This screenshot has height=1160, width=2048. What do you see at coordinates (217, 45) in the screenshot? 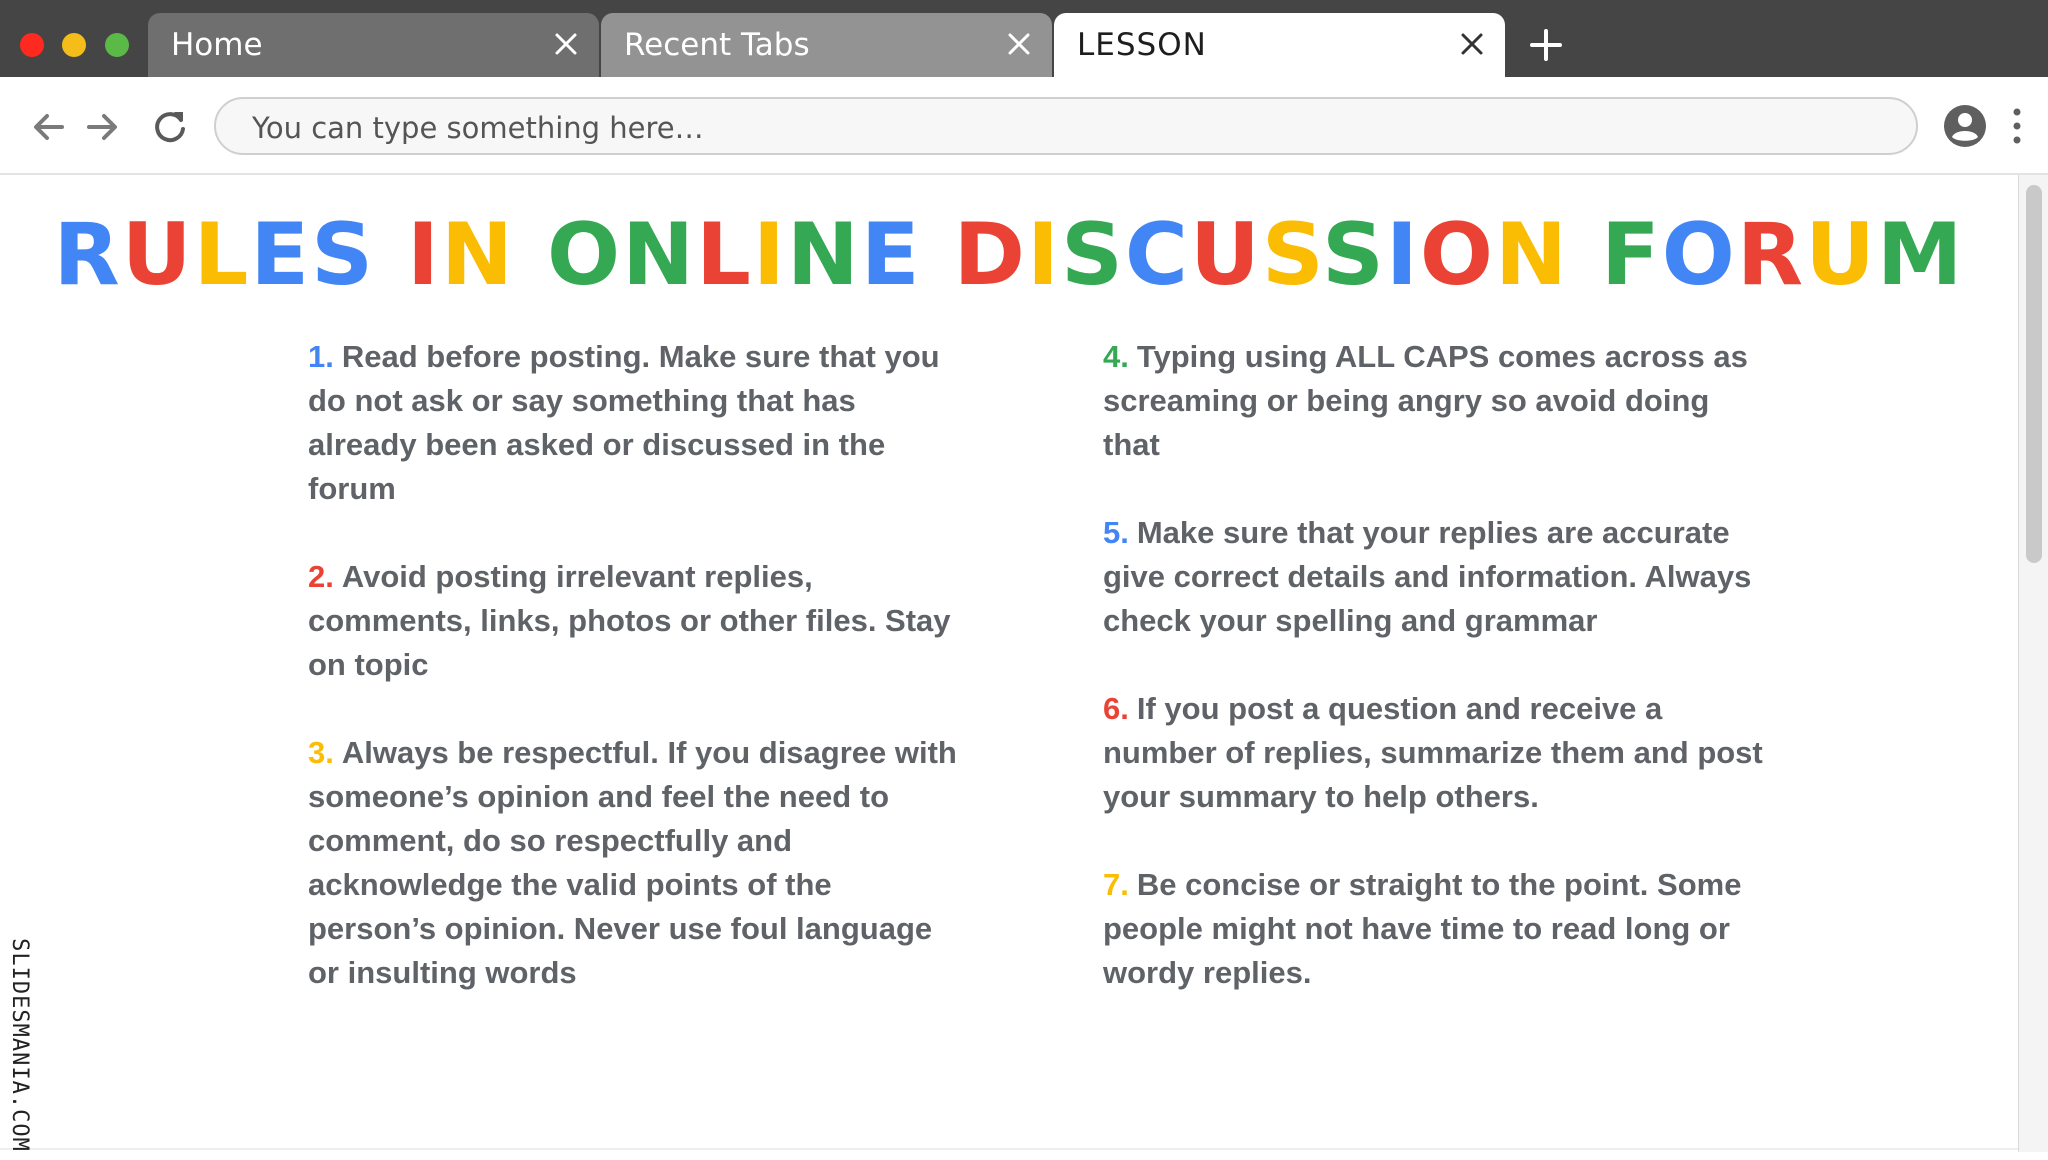
I see `tab-label: Home` at bounding box center [217, 45].